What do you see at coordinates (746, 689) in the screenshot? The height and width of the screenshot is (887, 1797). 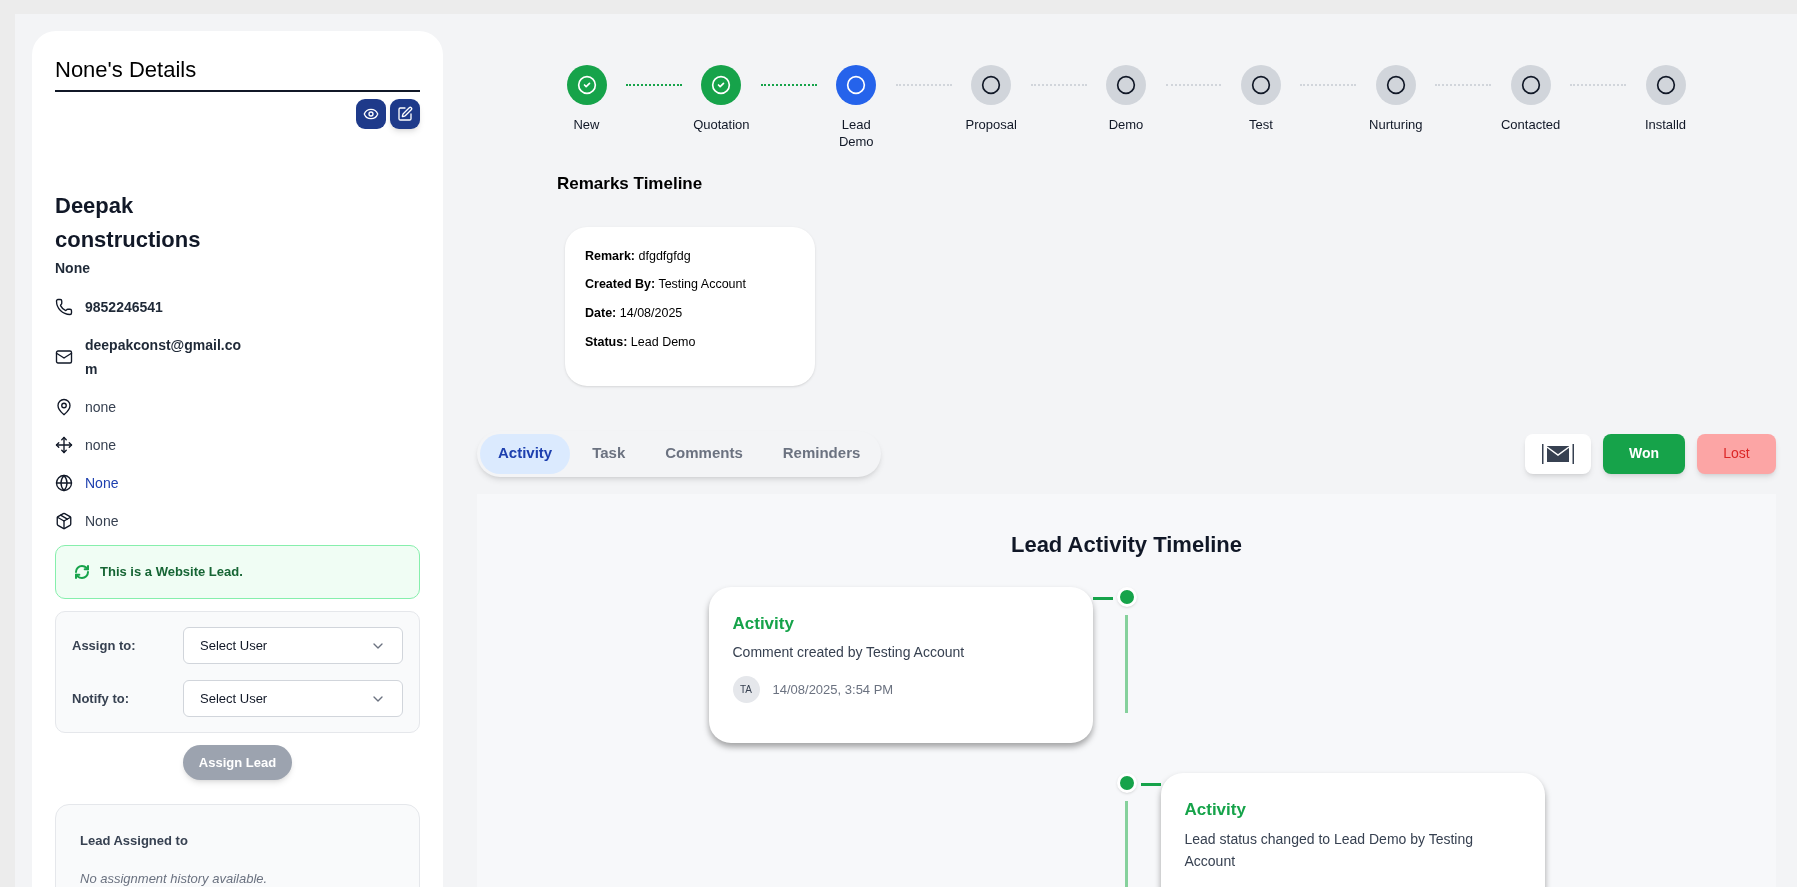 I see `avatar: TA` at bounding box center [746, 689].